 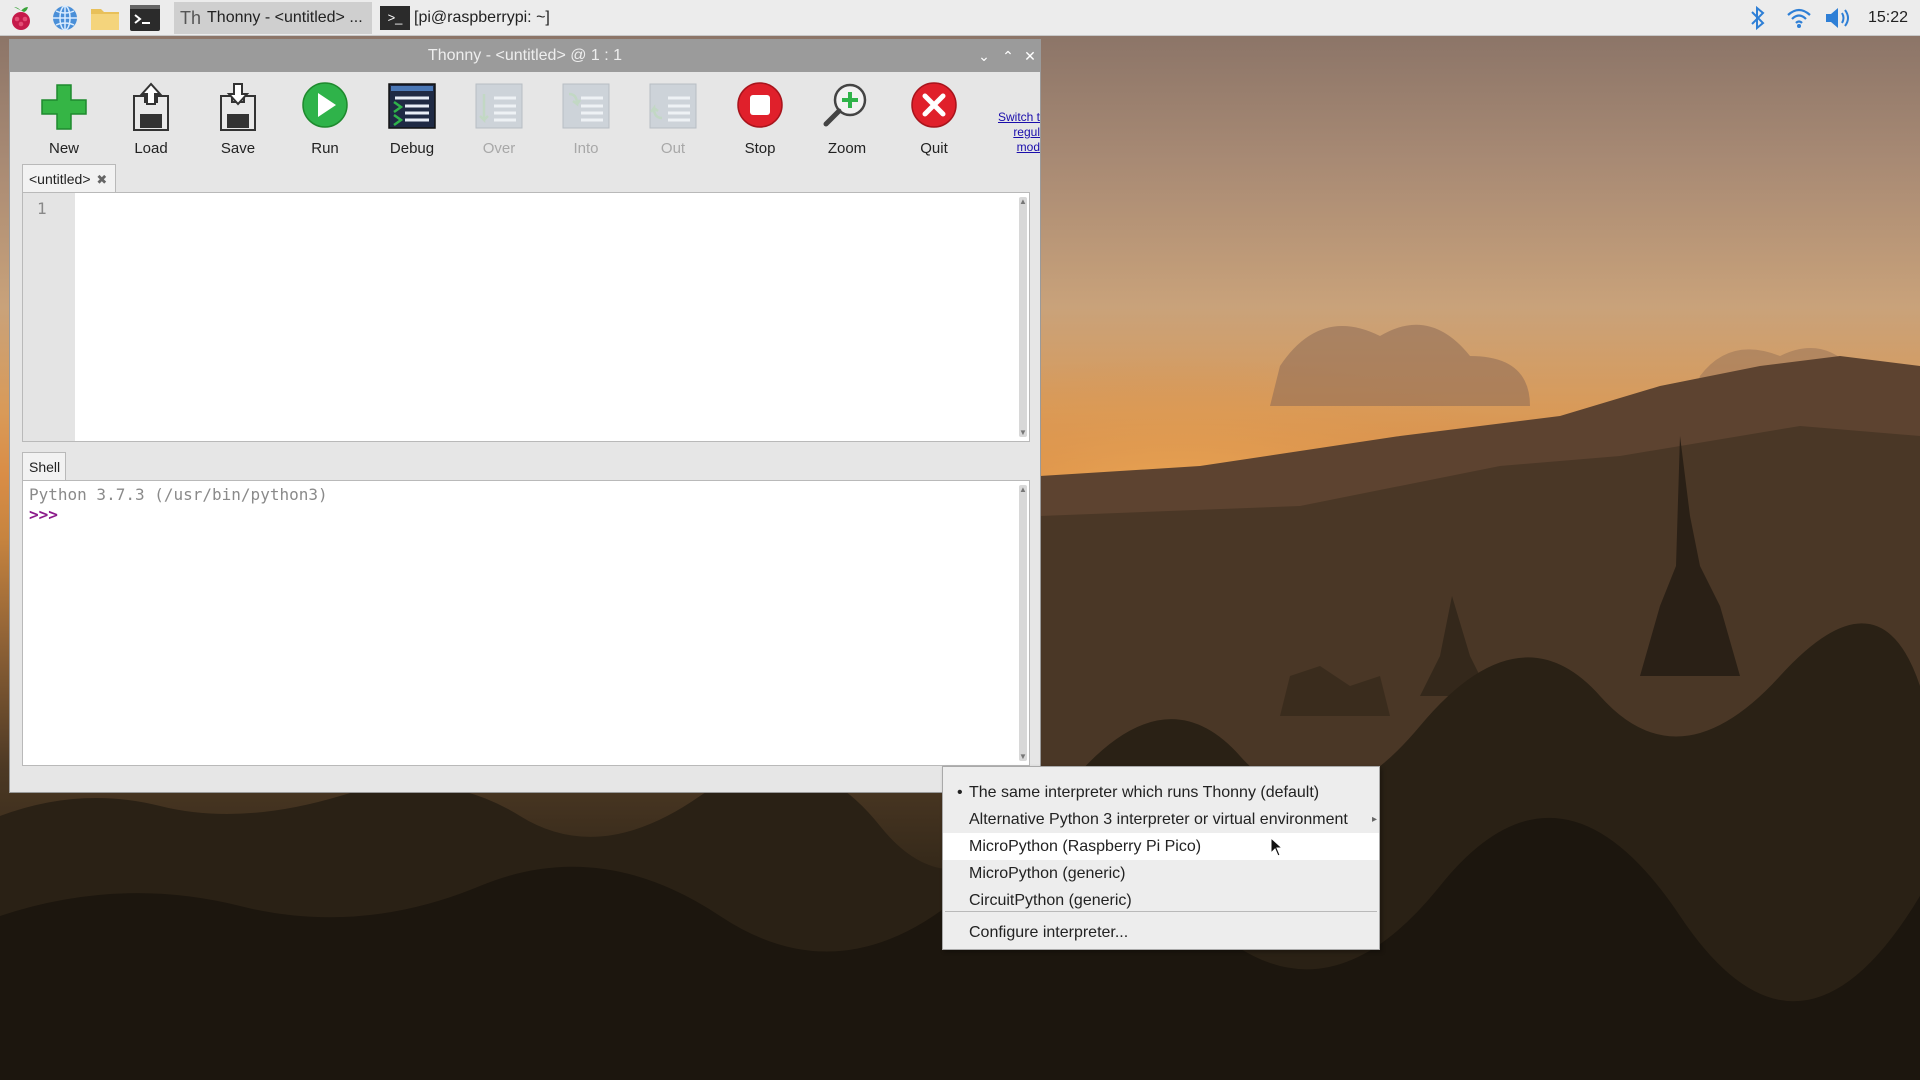 I want to click on step-into-button: Into, so click(x=586, y=128).